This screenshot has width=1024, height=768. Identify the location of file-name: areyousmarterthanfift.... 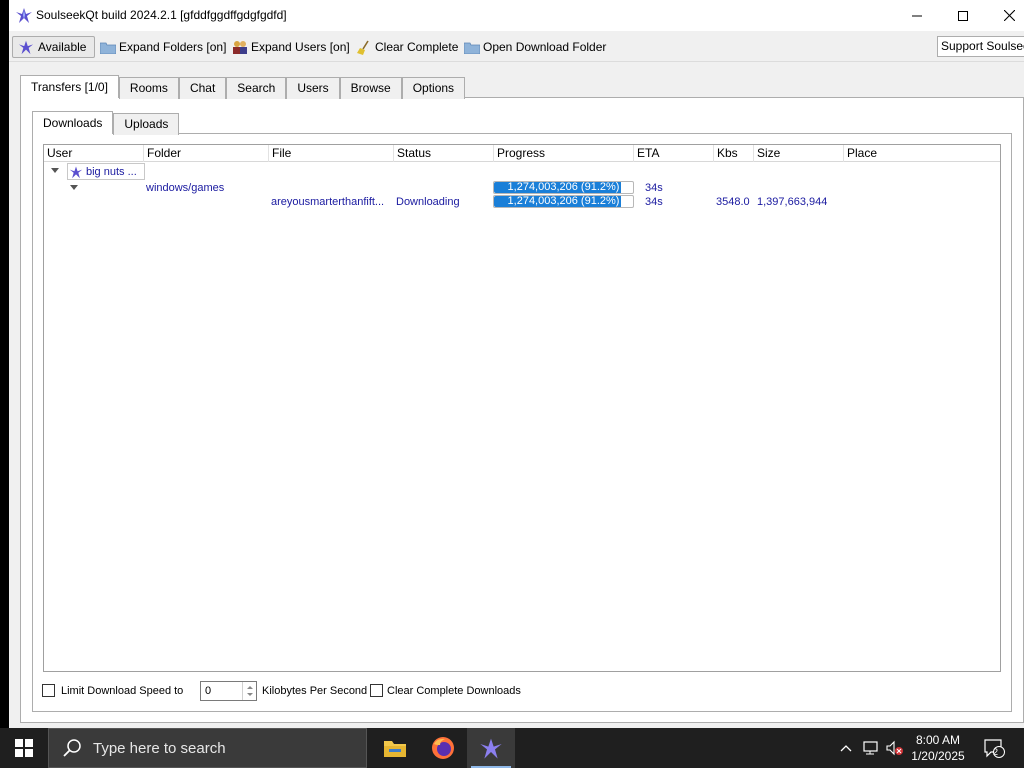
(328, 202).